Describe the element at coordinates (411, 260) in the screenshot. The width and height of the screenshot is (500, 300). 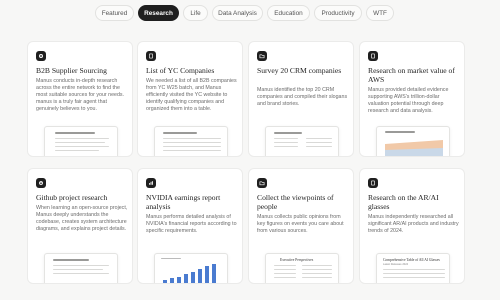
I see `preview-title: Comprehensive Table of All AI Glasses` at that location.